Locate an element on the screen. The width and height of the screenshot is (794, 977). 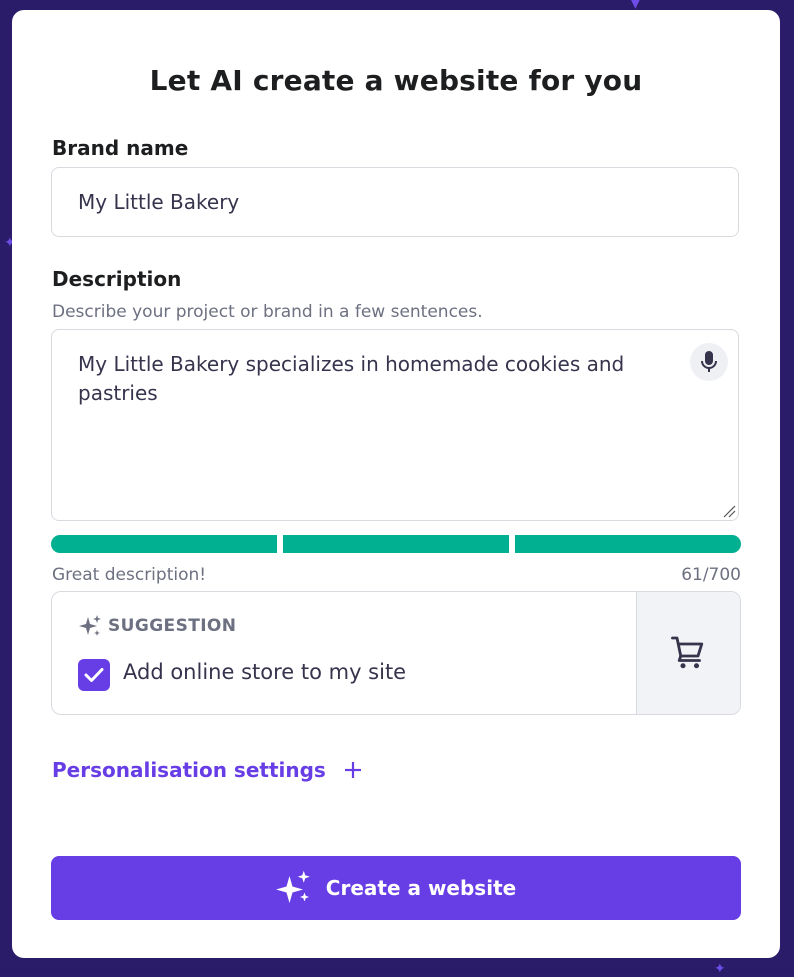
voice-input-button is located at coordinates (709, 362).